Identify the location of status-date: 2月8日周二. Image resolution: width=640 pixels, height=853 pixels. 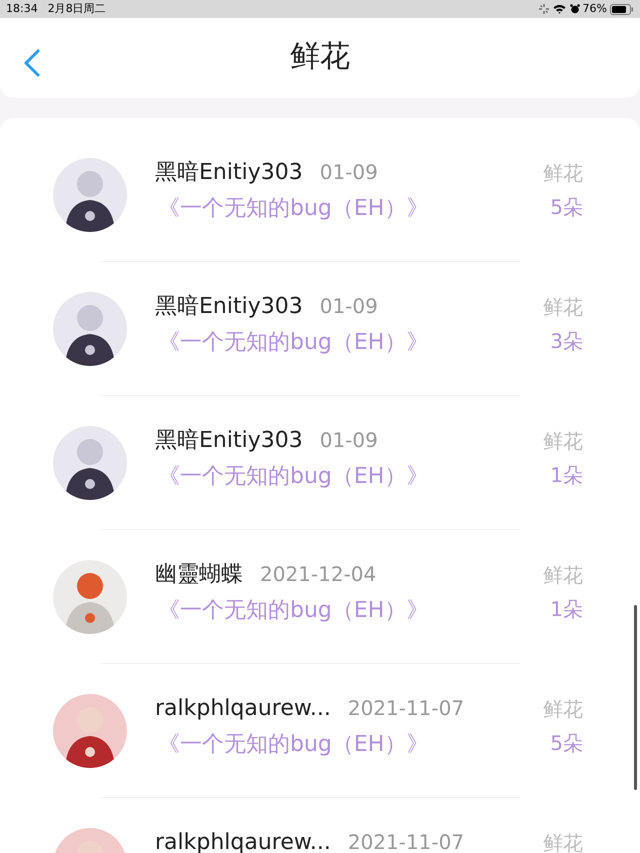
(77, 8).